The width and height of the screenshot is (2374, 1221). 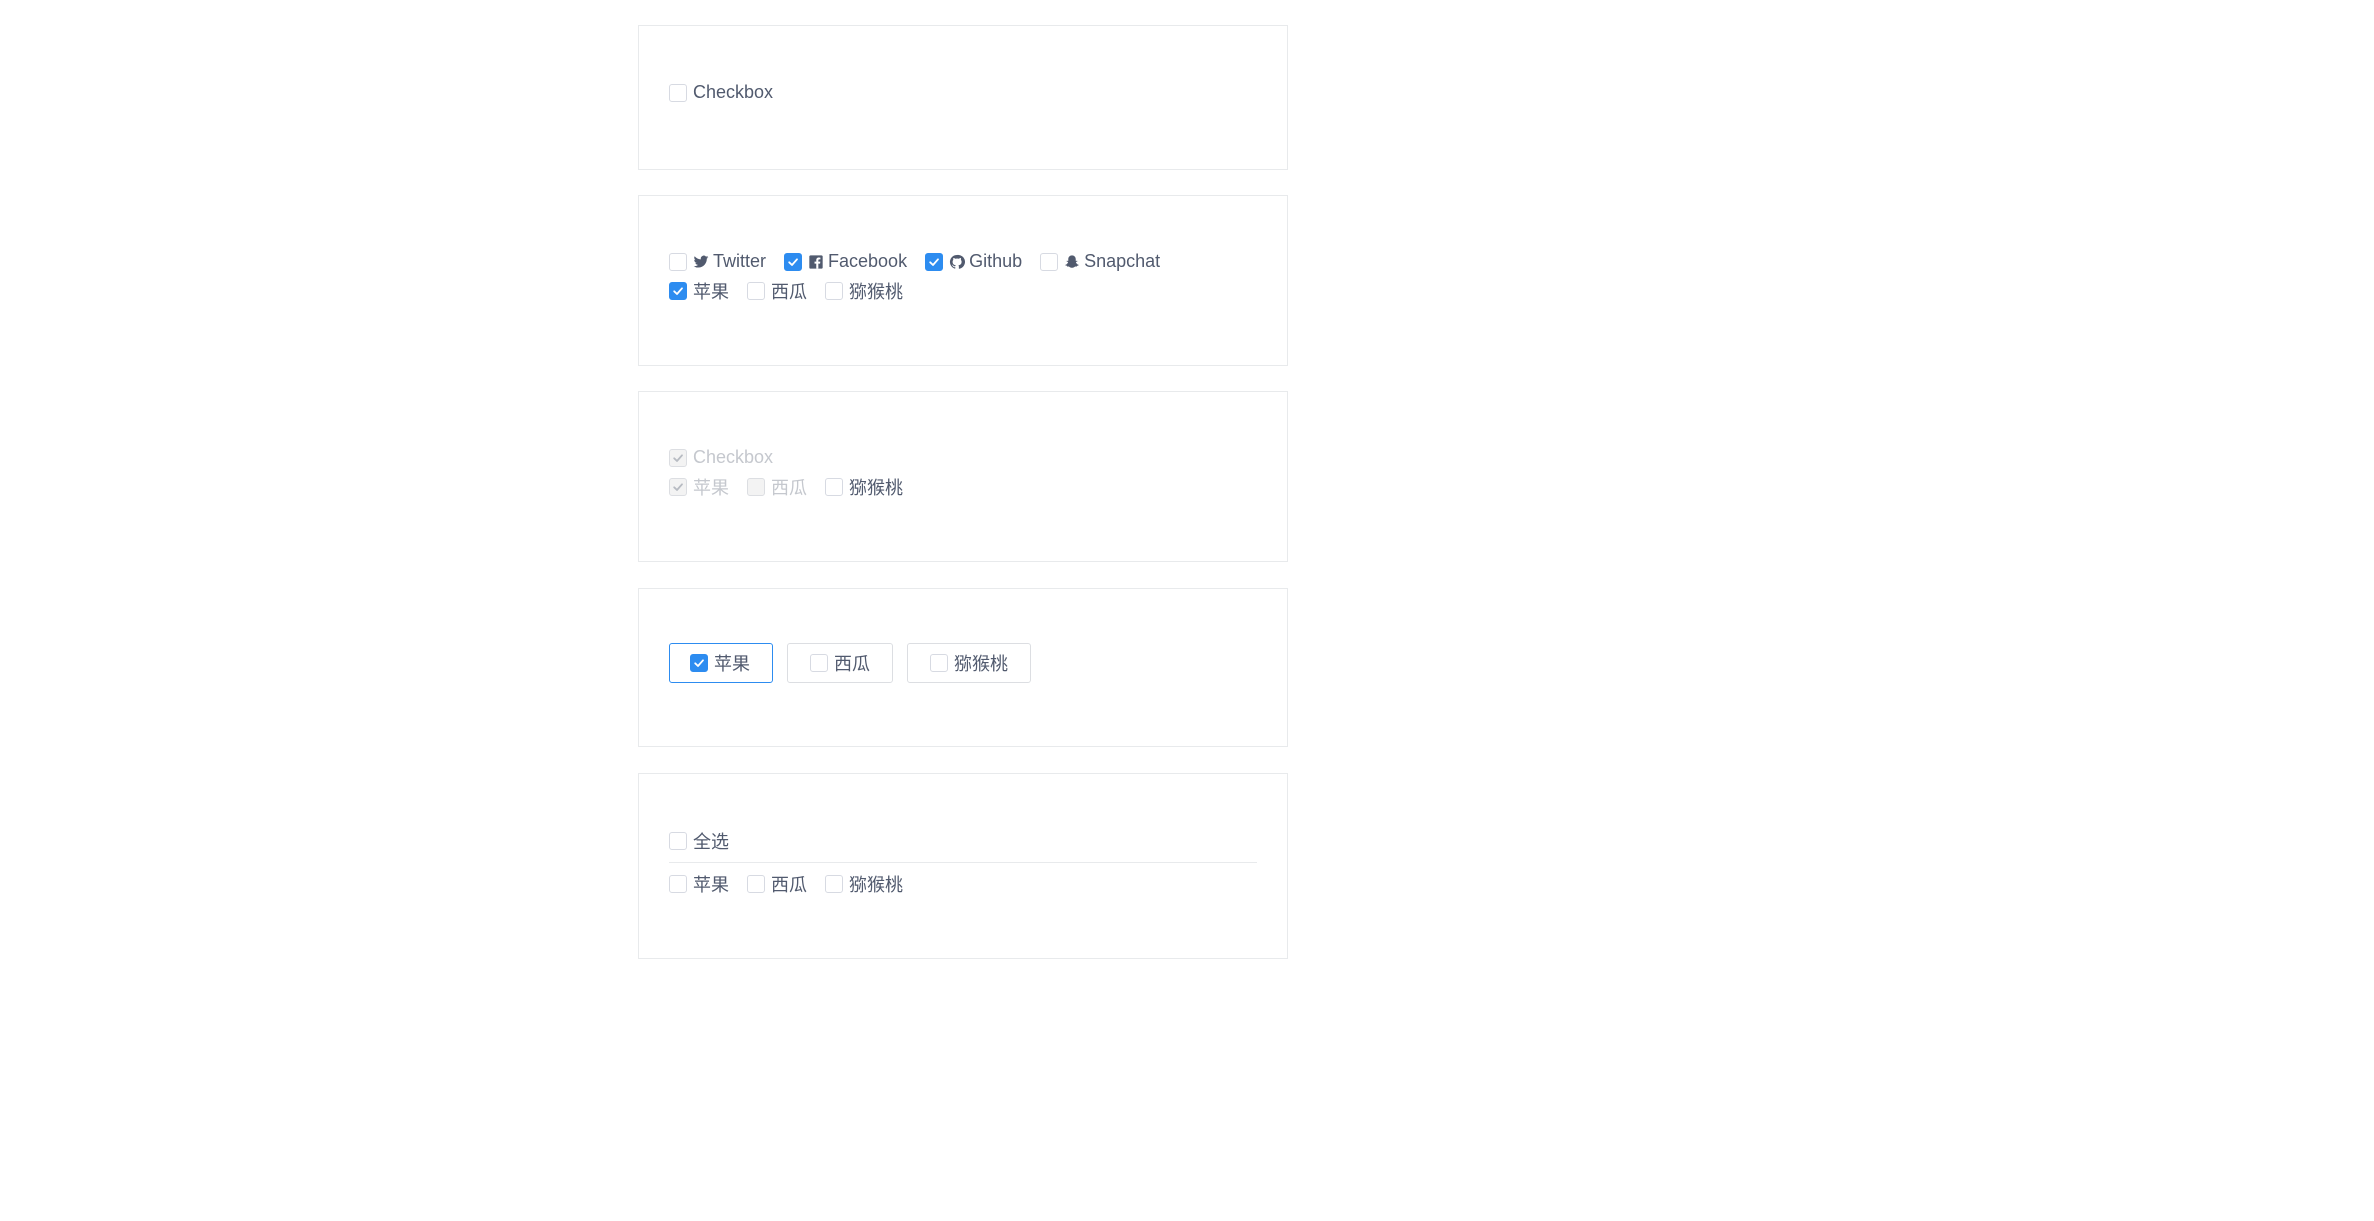 I want to click on checkbox-watermelon-disabled: 西瓜, so click(x=777, y=487).